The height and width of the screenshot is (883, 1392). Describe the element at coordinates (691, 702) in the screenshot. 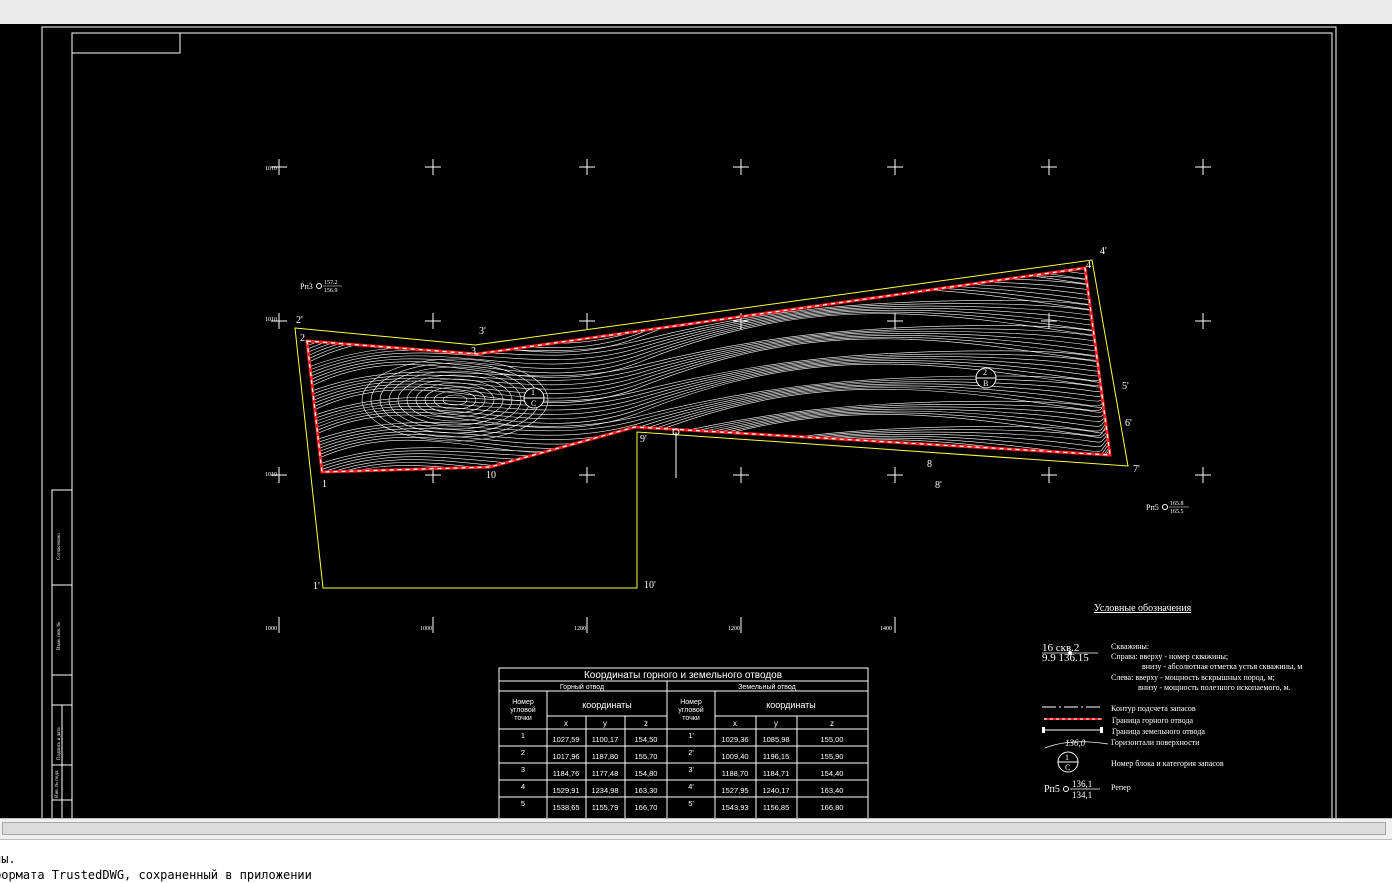

I see `table-point-header-1b: Номер` at that location.